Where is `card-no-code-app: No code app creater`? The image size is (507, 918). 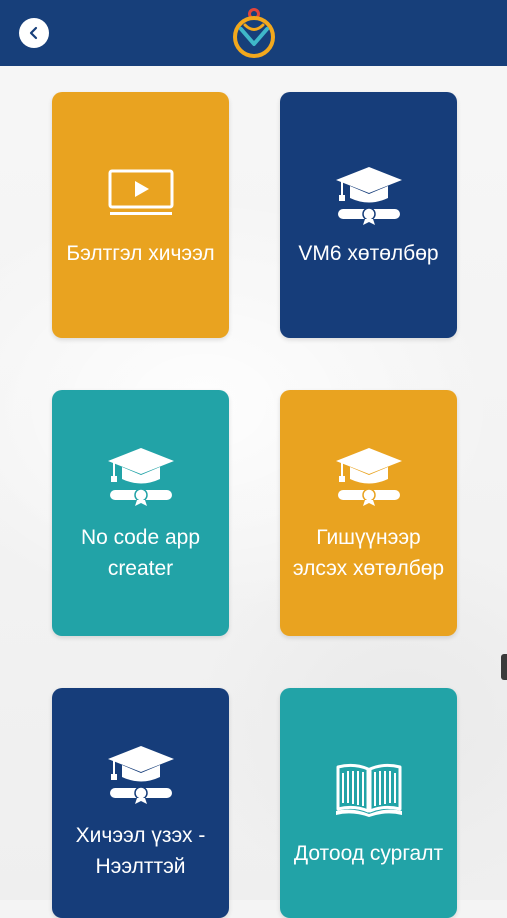
card-no-code-app: No code app creater is located at coordinates (140, 513).